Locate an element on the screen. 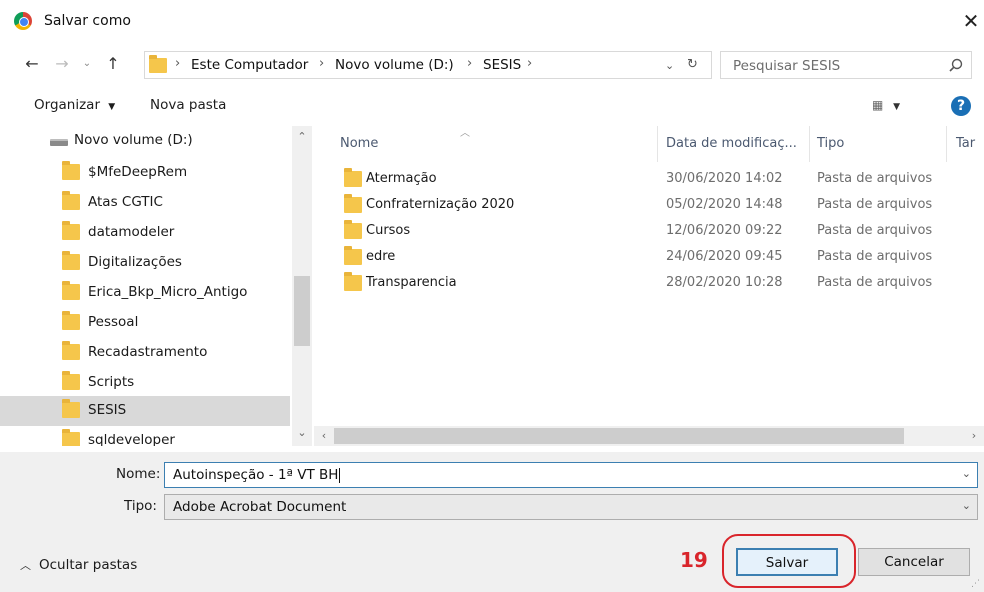 The image size is (984, 592). tree-item-folder: Pessoal is located at coordinates (145, 323).